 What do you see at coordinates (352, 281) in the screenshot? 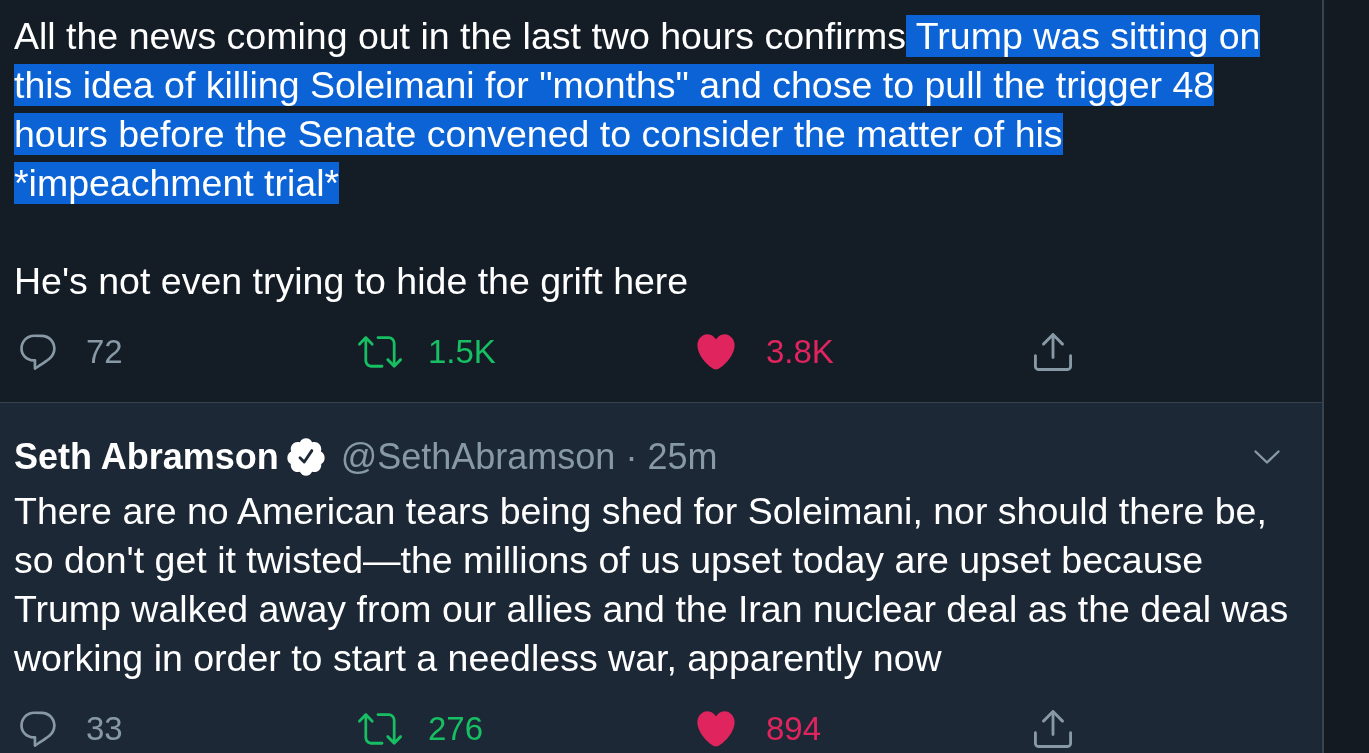
I see `tweet-text: He's not even trying to hide the grift here` at bounding box center [352, 281].